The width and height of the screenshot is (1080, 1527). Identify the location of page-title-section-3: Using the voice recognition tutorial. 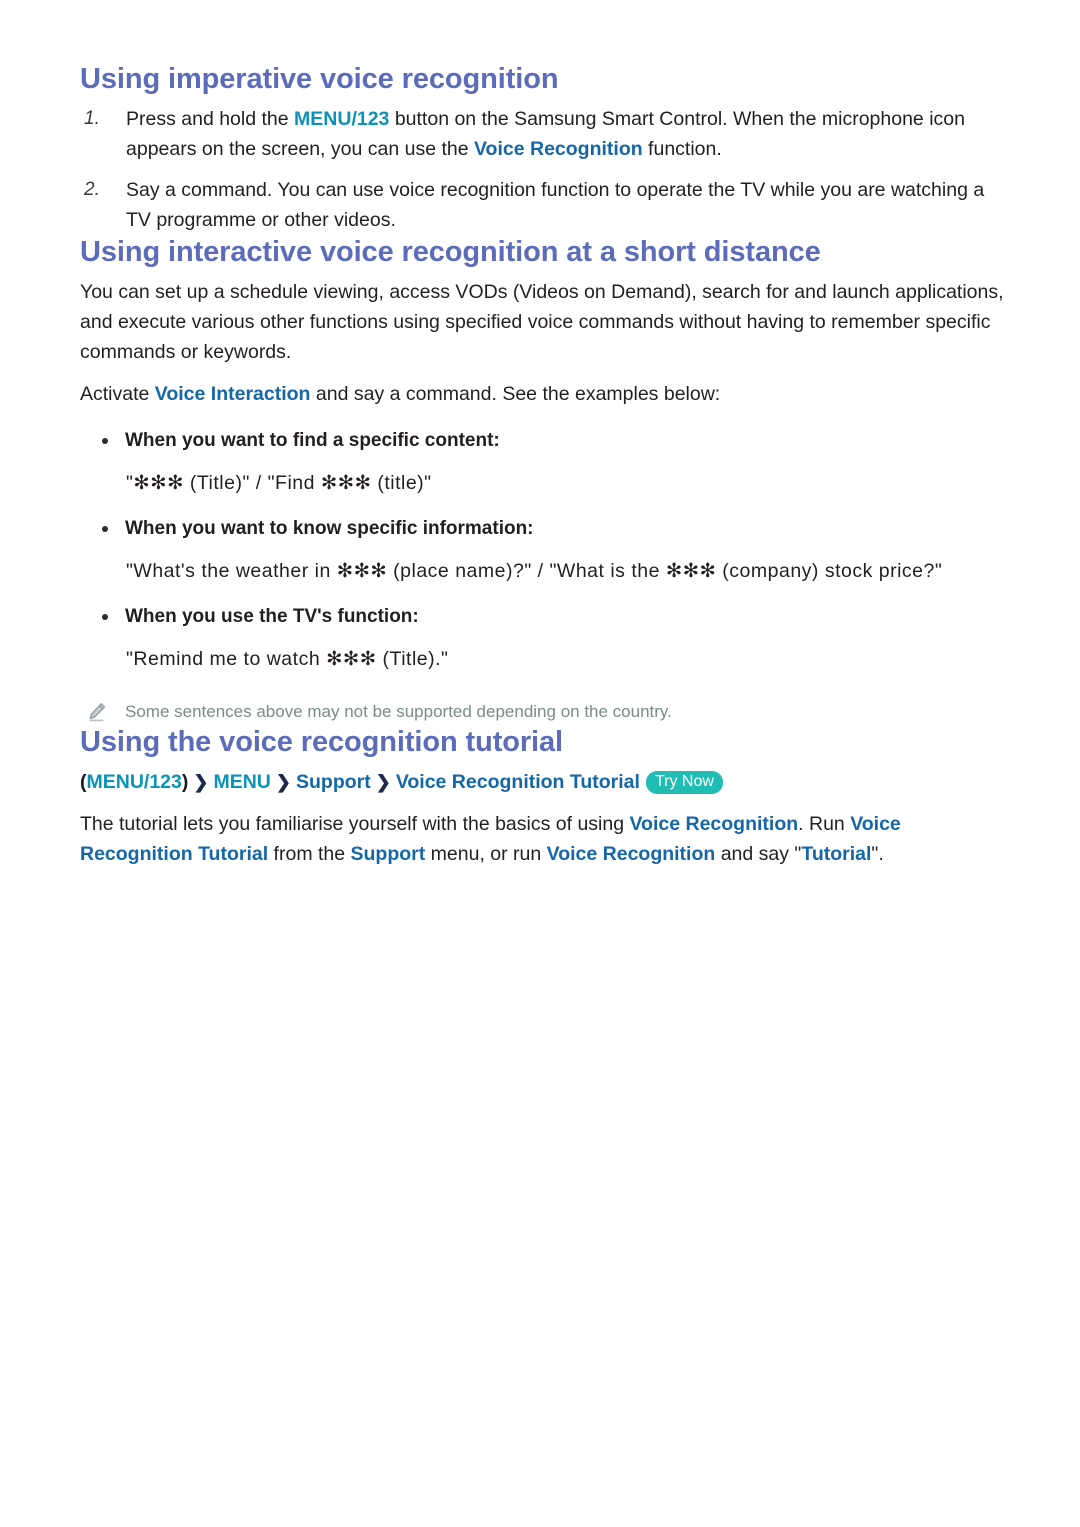
(321, 742).